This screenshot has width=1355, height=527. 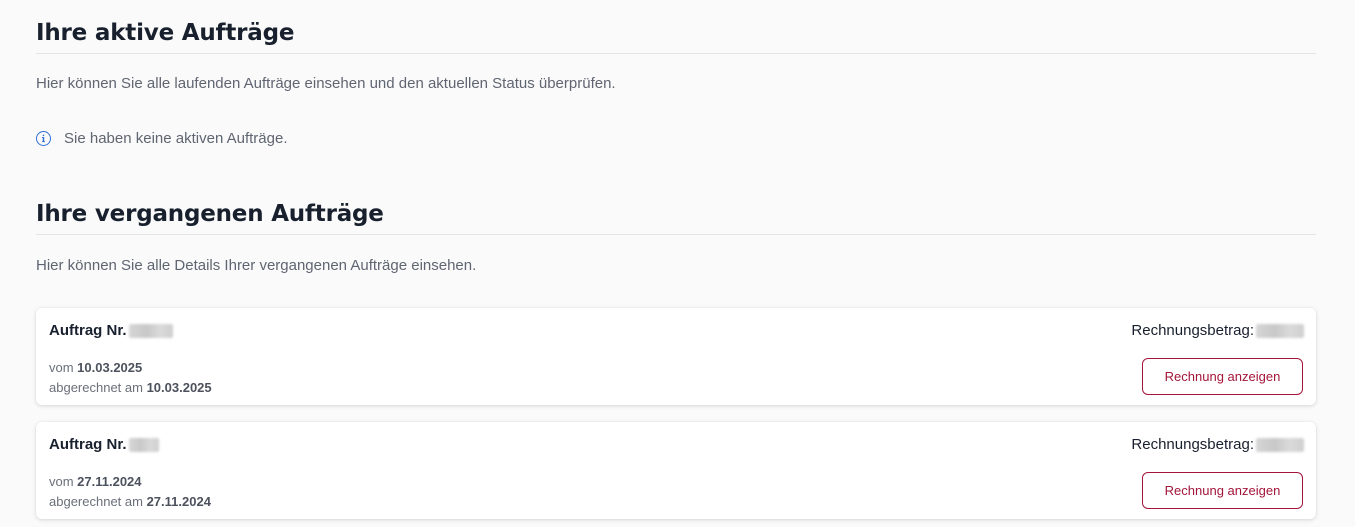 I want to click on order-date: vom 27.11.2024, so click(x=95, y=481).